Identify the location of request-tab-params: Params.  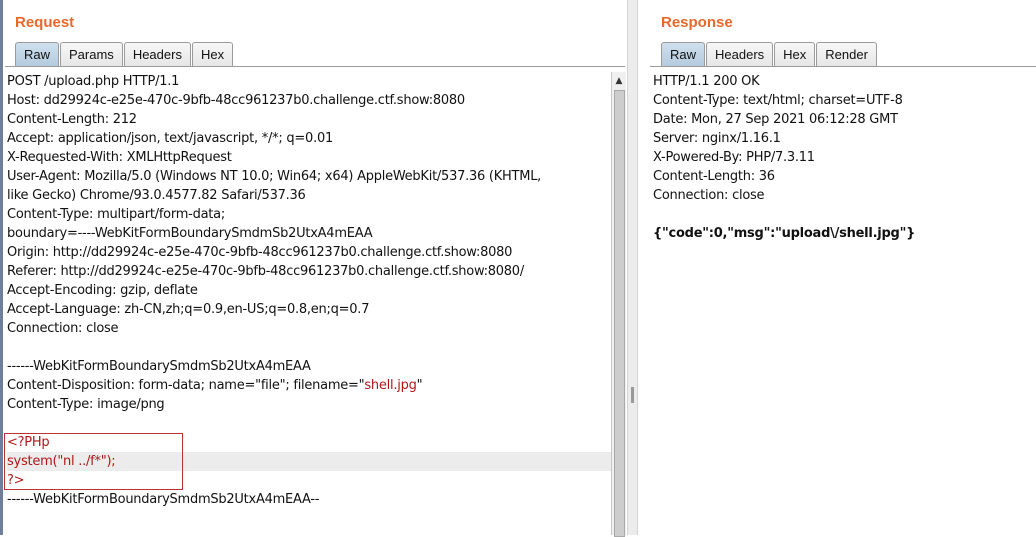
(91, 54).